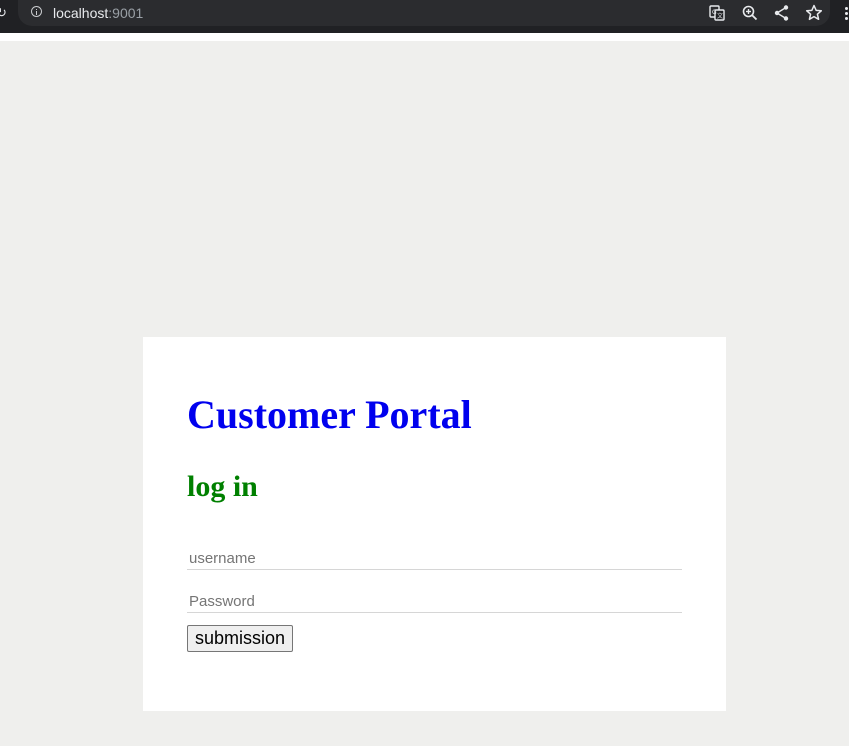 This screenshot has height=746, width=849. Describe the element at coordinates (424, 37) in the screenshot. I see `toolbar-divider` at that location.